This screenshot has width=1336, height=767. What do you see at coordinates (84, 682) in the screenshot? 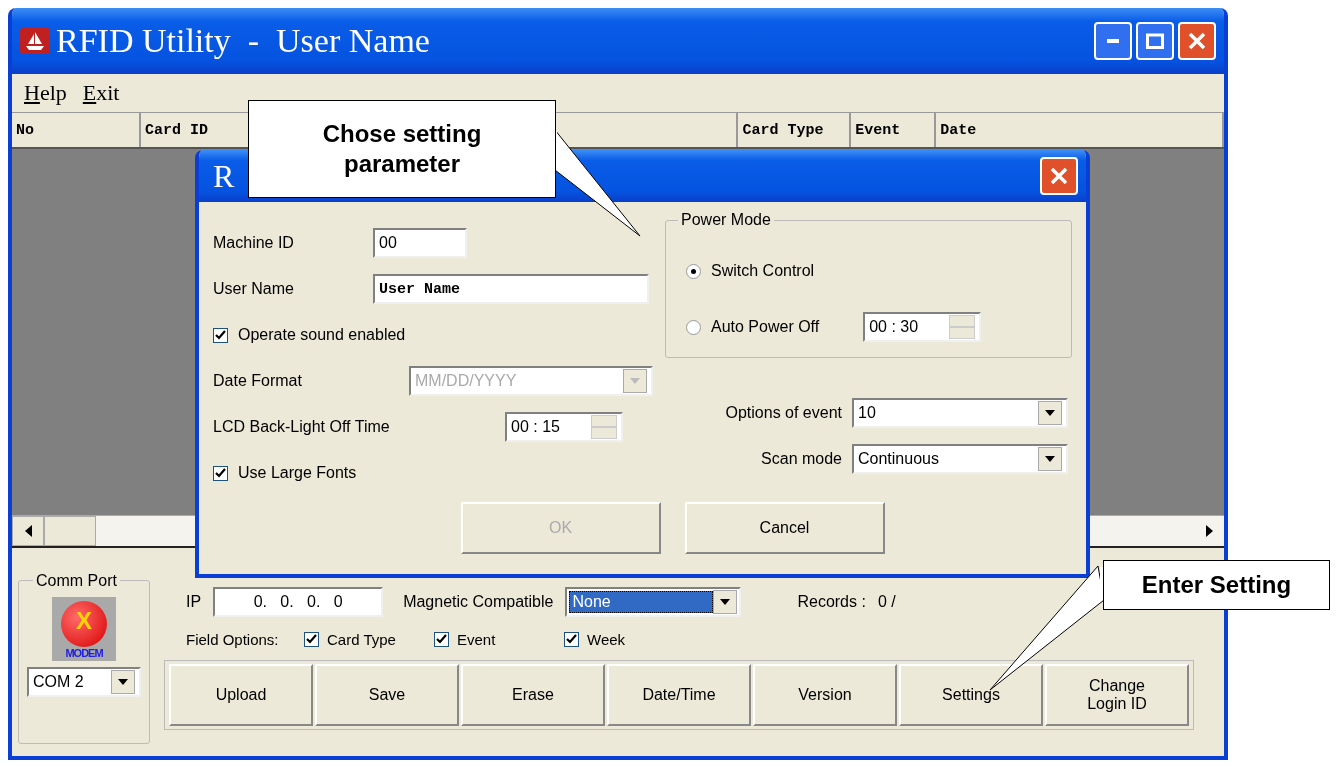
I see `com-port-dropdown: COM 2` at bounding box center [84, 682].